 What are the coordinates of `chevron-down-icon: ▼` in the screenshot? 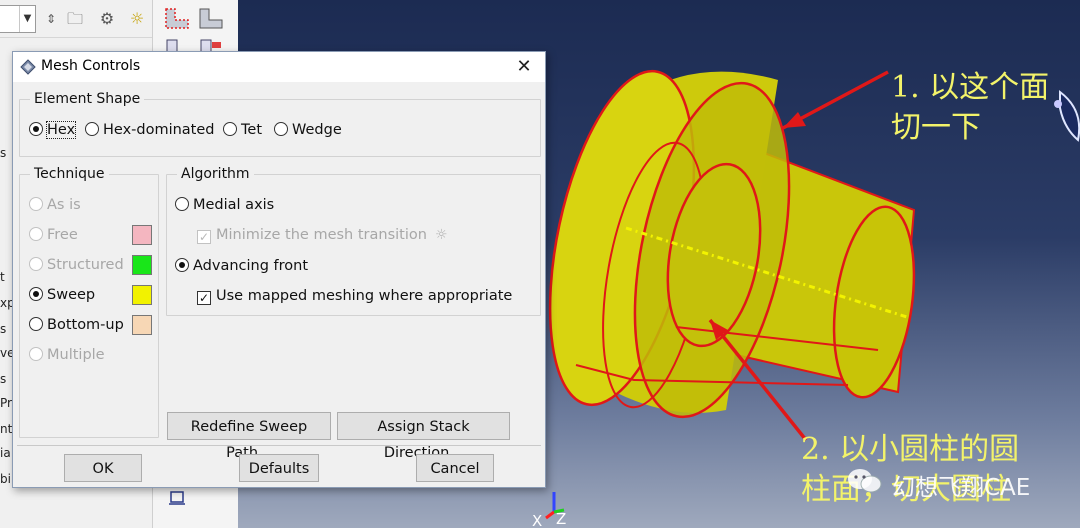 It's located at (27, 19).